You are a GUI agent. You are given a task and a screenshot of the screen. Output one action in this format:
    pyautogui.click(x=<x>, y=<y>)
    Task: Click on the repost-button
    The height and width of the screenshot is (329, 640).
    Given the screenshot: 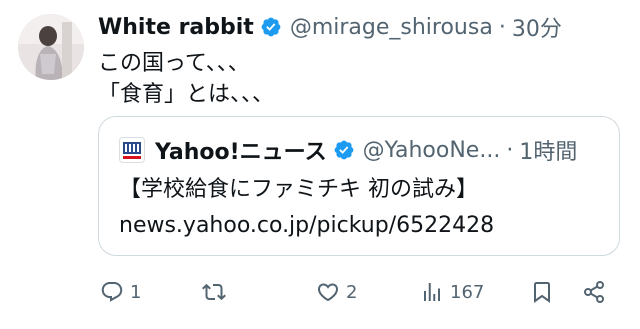 What is the action you would take?
    pyautogui.click(x=217, y=292)
    